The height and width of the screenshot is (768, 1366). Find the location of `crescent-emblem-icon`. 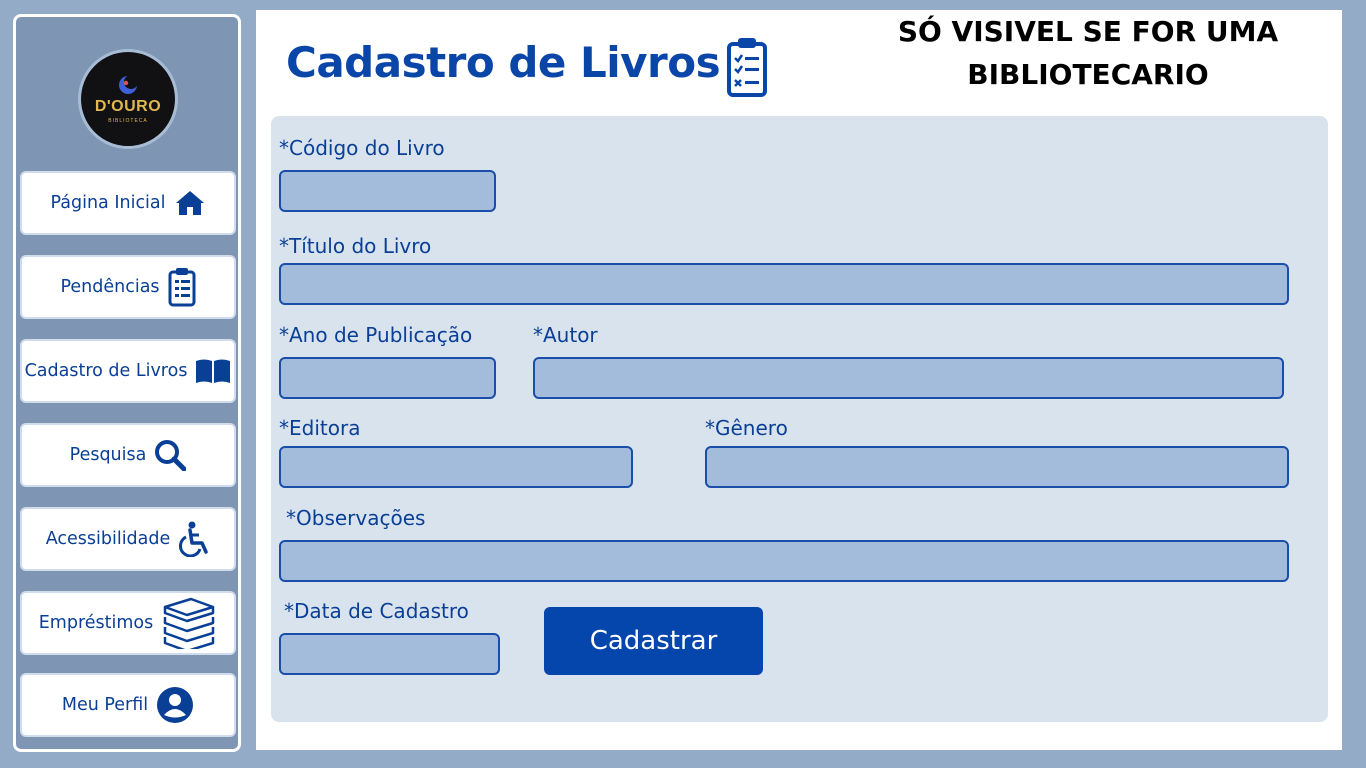

crescent-emblem-icon is located at coordinates (128, 84).